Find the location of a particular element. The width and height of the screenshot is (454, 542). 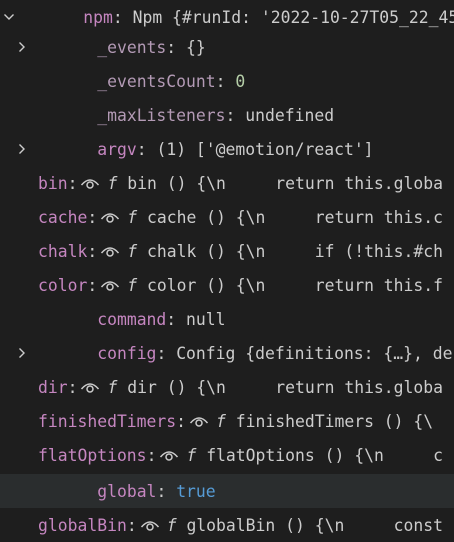

row-key: bin is located at coordinates (53, 183).